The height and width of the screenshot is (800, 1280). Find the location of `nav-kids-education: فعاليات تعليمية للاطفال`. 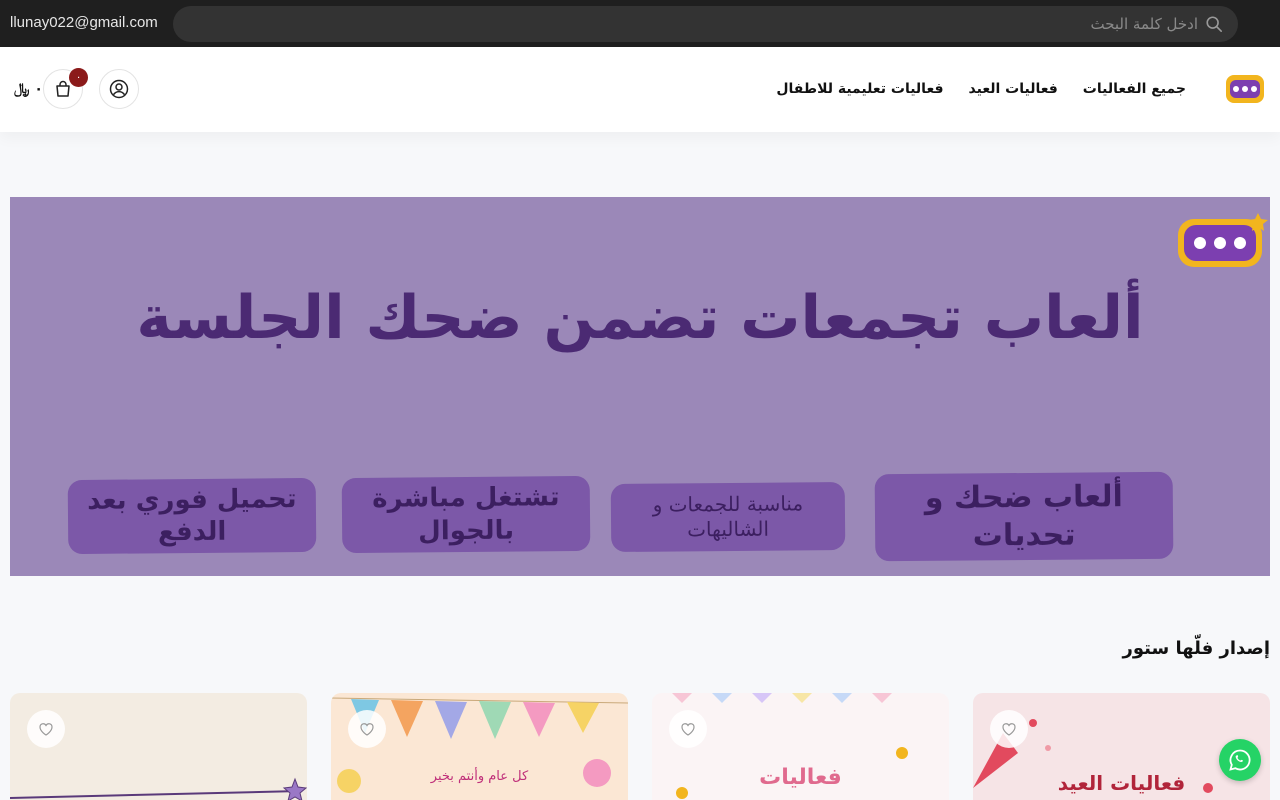

nav-kids-education: فعاليات تعليمية للاطفال is located at coordinates (859, 89).